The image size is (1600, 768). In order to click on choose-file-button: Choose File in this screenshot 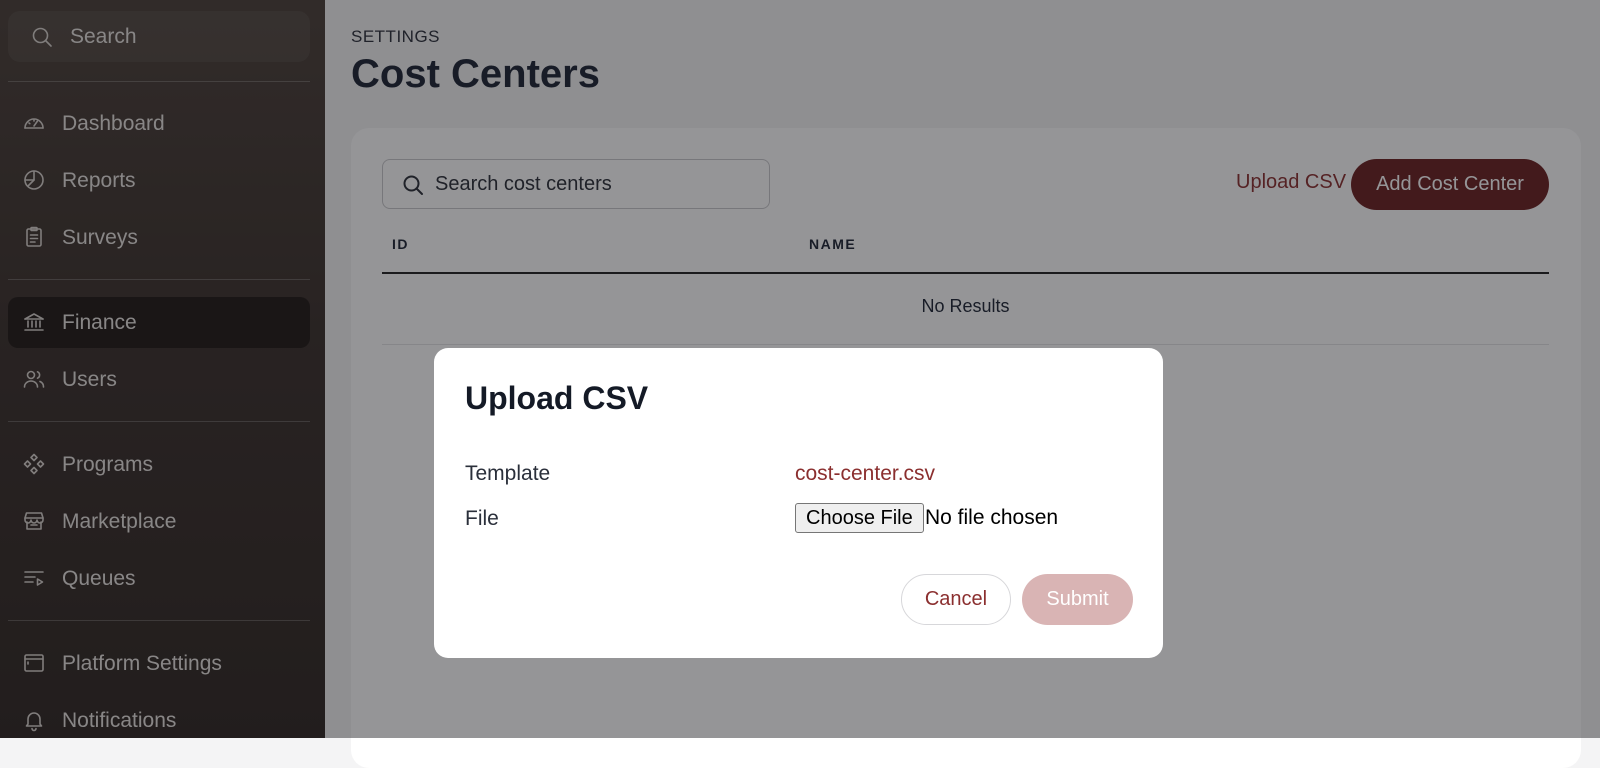, I will do `click(859, 518)`.